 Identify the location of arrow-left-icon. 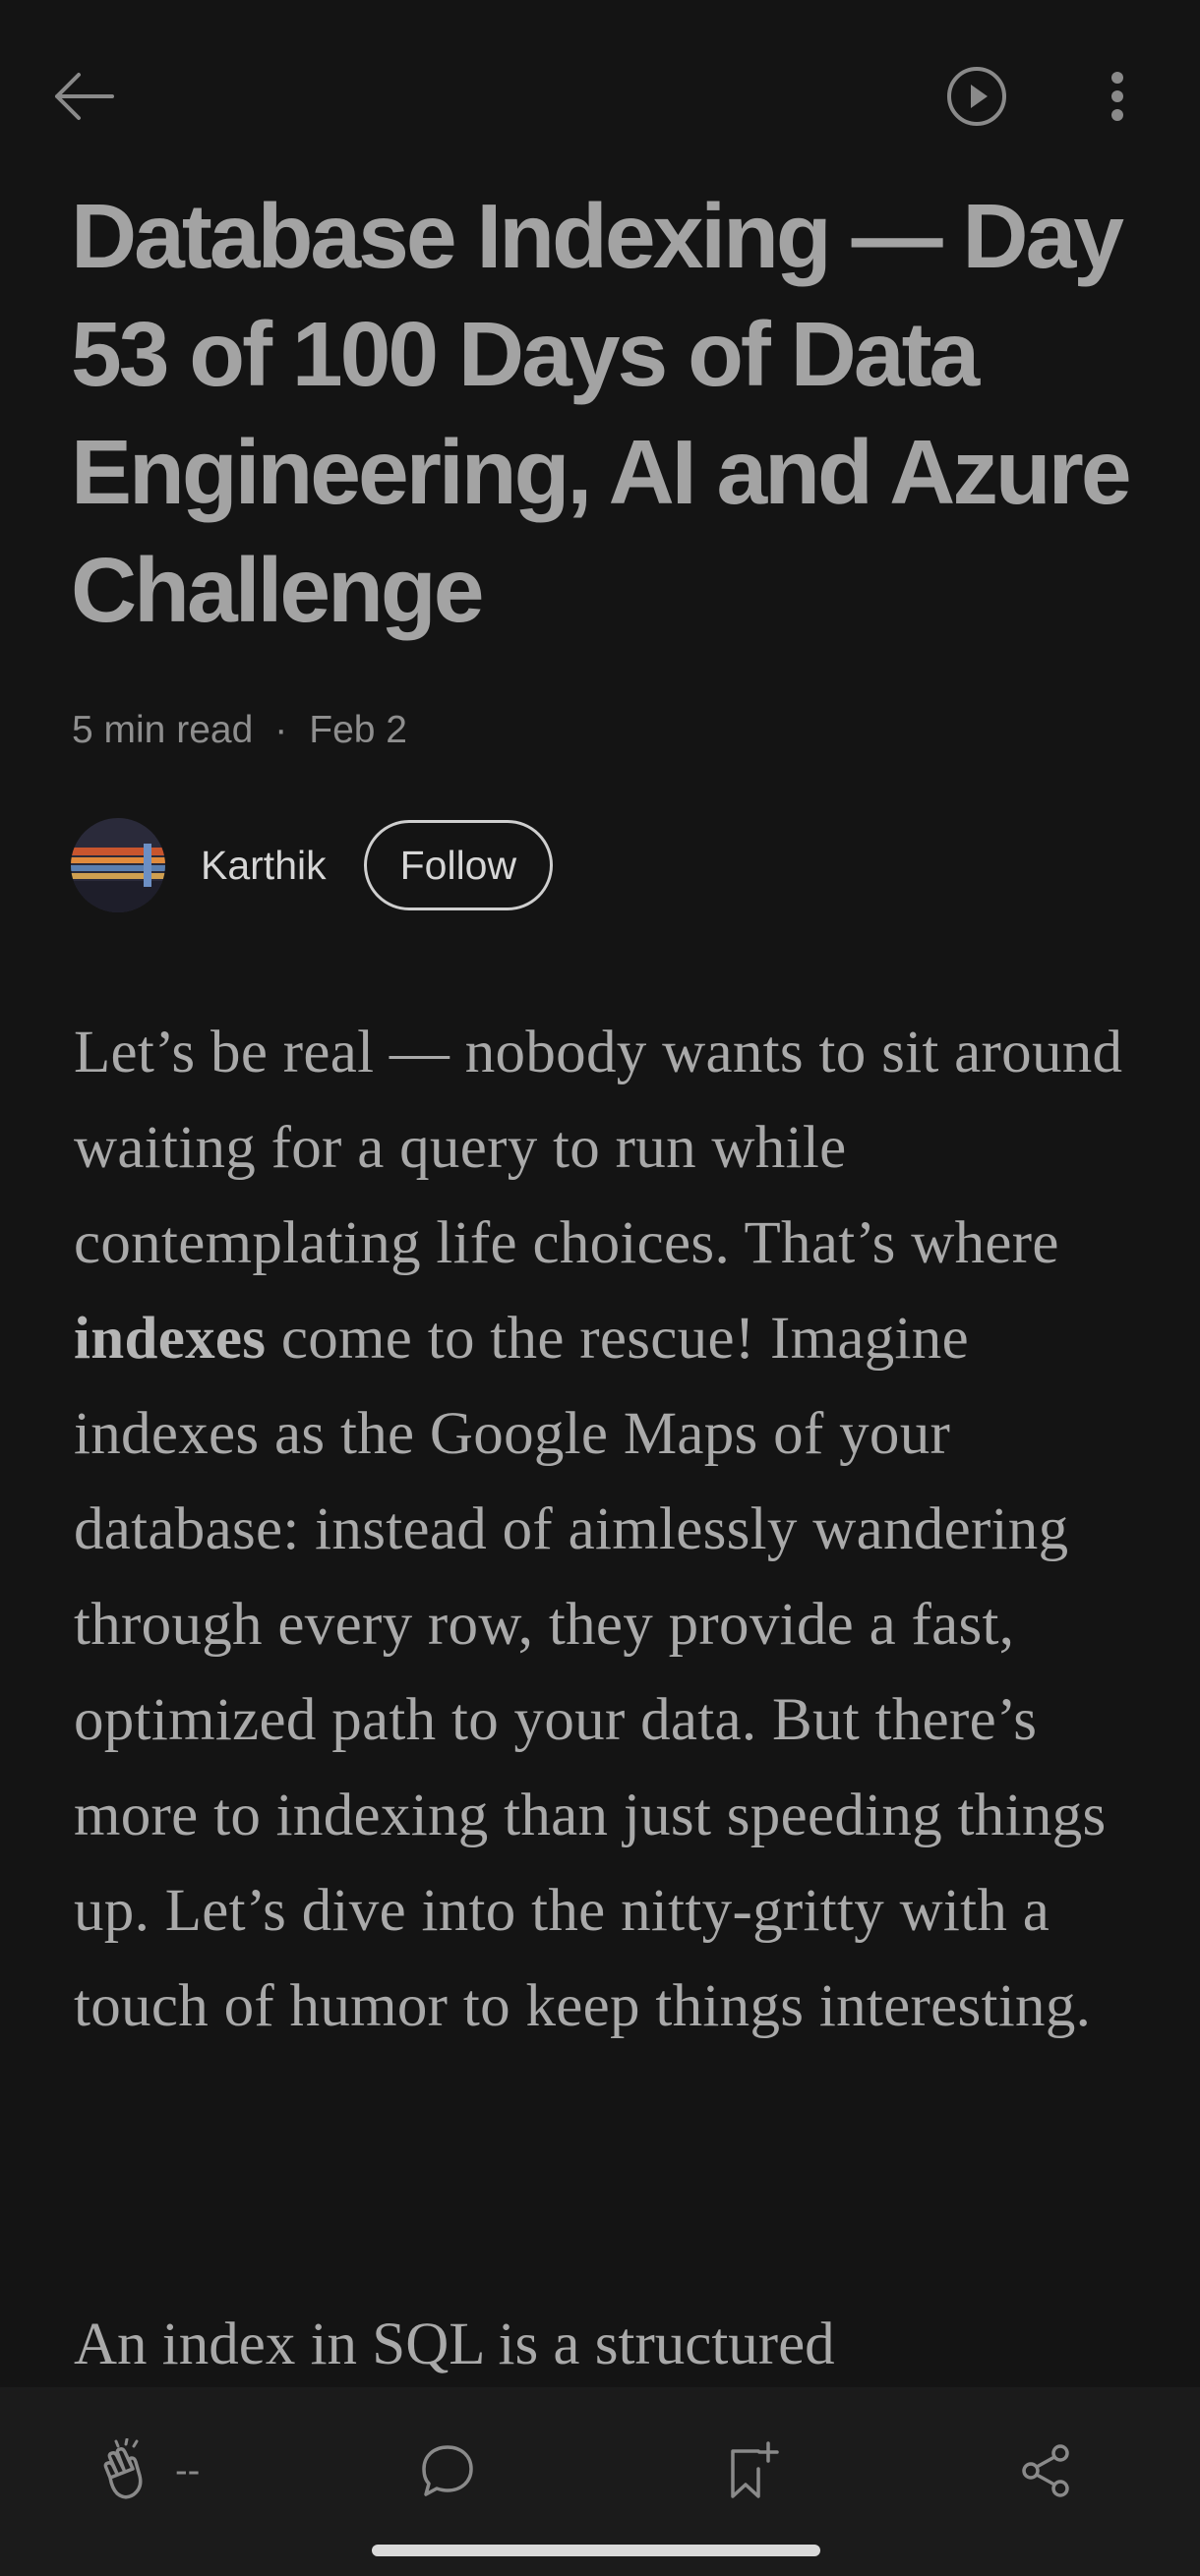
(84, 96).